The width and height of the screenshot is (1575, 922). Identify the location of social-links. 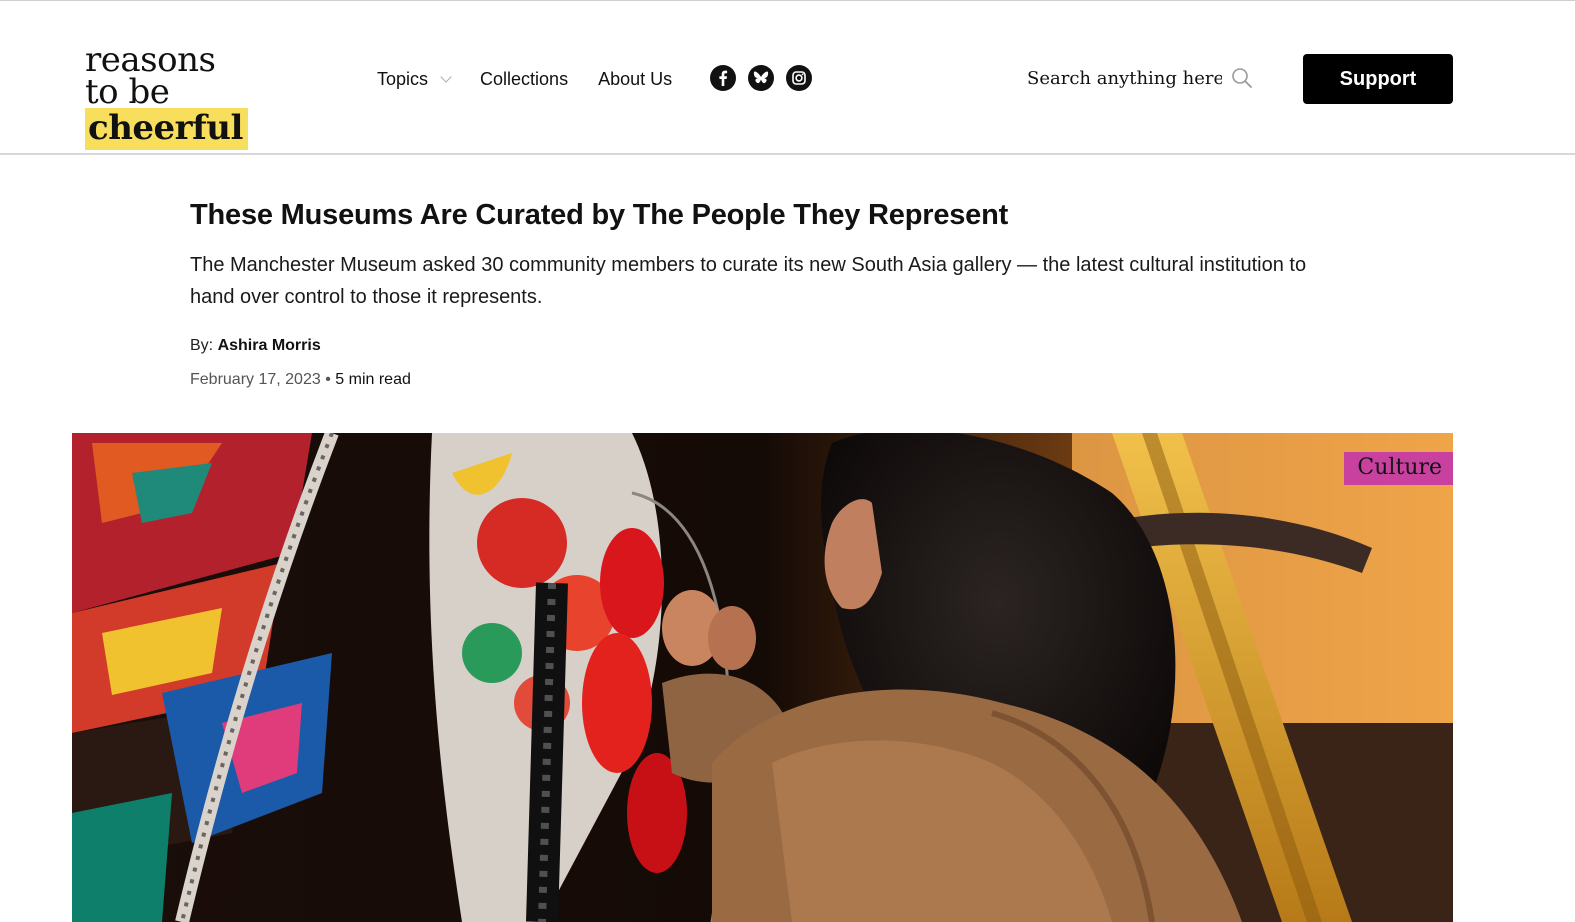
(761, 78).